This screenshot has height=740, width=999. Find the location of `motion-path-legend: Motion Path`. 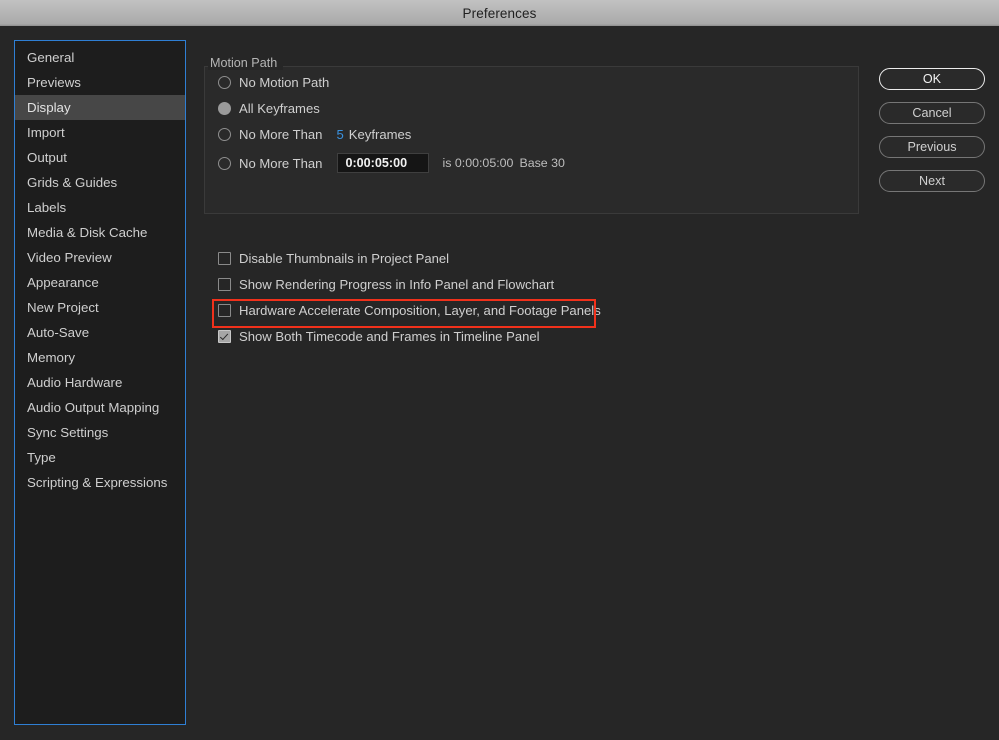

motion-path-legend: Motion Path is located at coordinates (246, 63).